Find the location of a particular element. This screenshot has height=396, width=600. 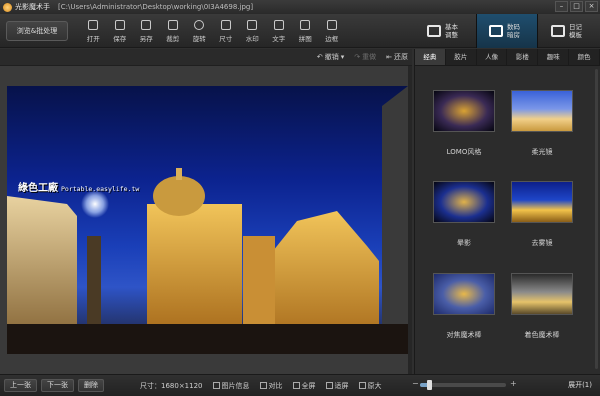

effect-label: 对焦魔术棒 is located at coordinates (464, 335).